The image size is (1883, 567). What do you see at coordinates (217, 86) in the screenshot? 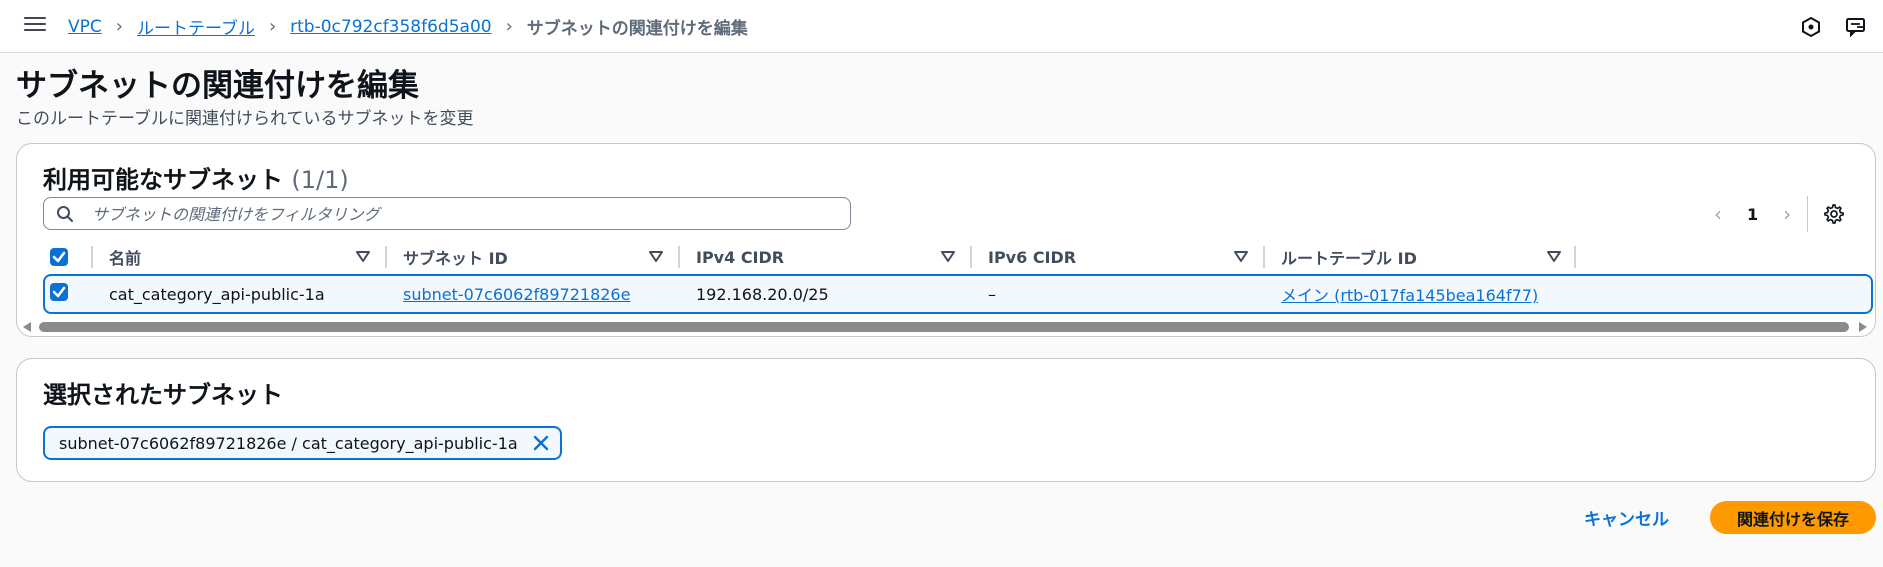
I see `page-title: サブネットの関連付けを編集` at bounding box center [217, 86].